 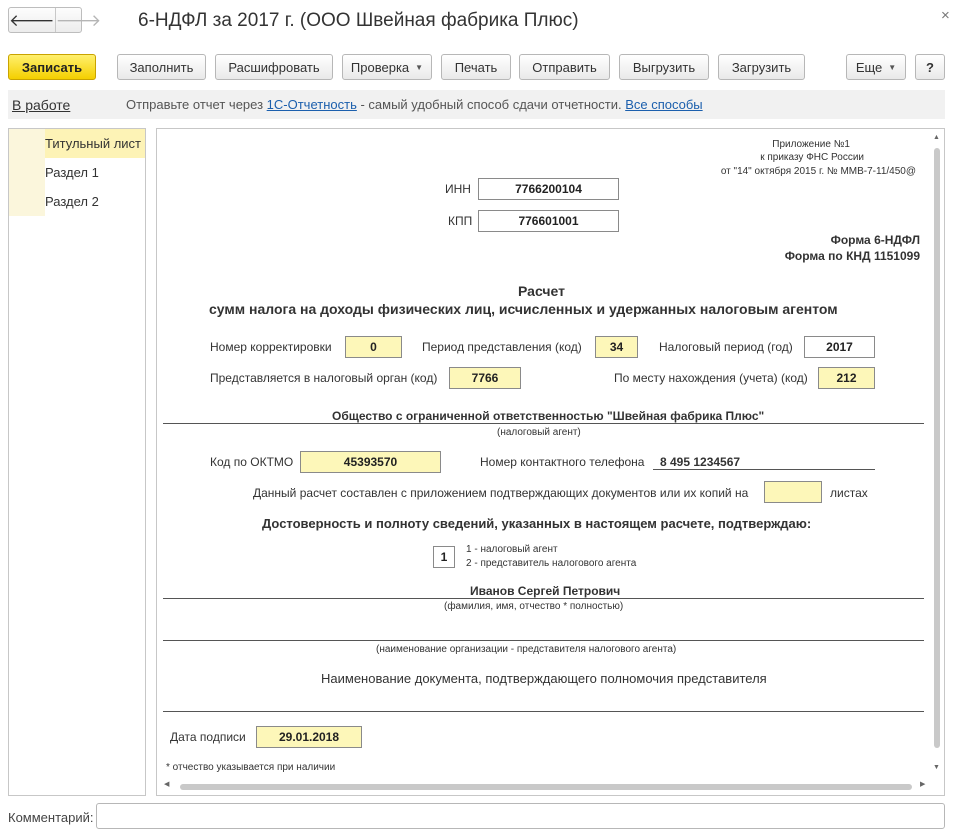 I want to click on section-label: Раздел 2, so click(x=72, y=201).